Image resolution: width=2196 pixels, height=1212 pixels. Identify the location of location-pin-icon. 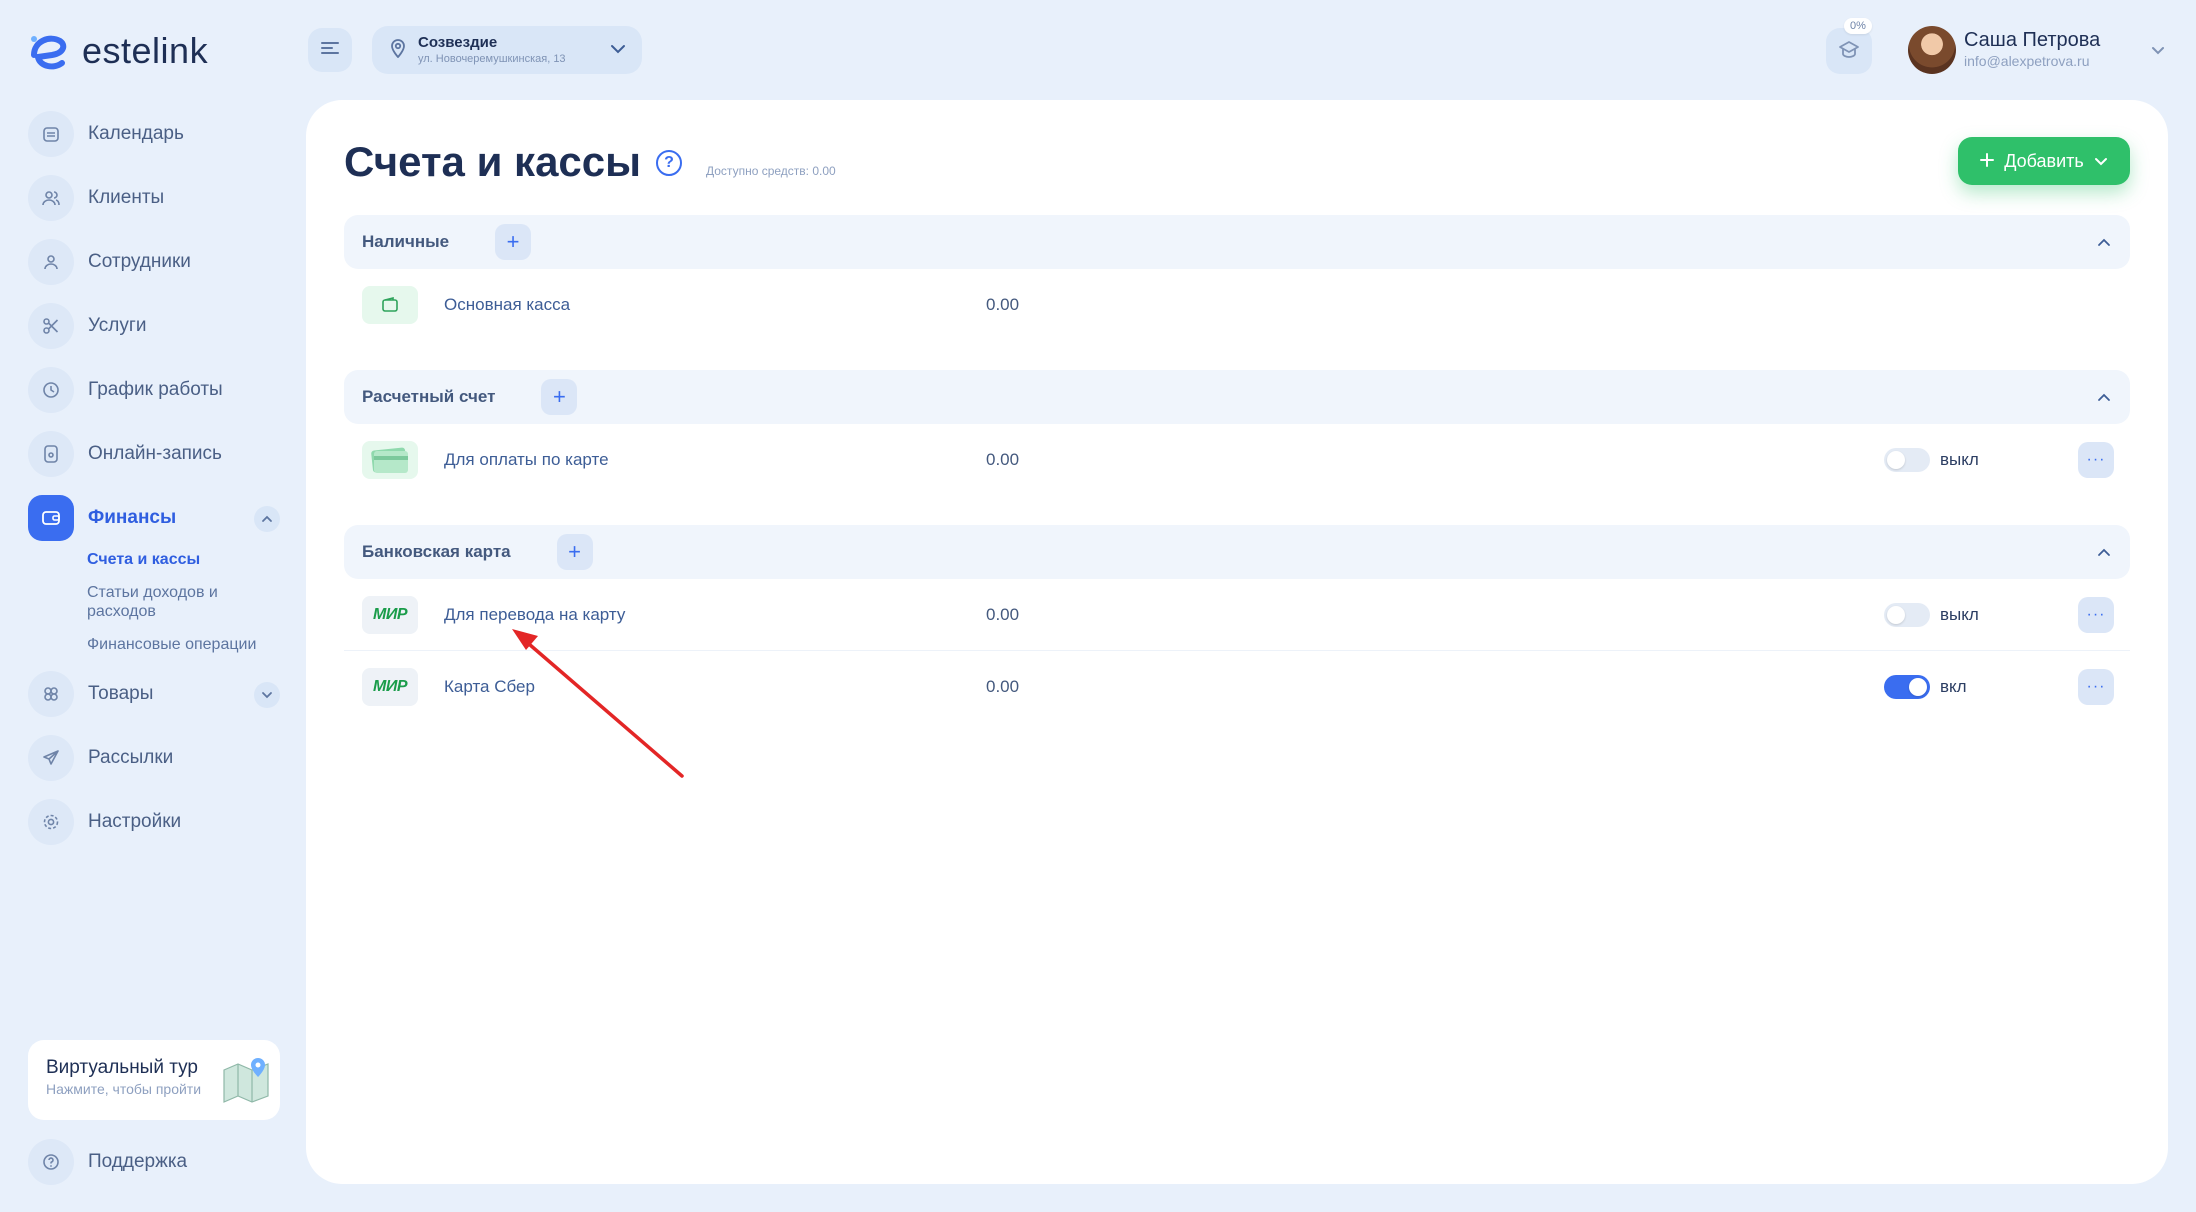
(398, 50).